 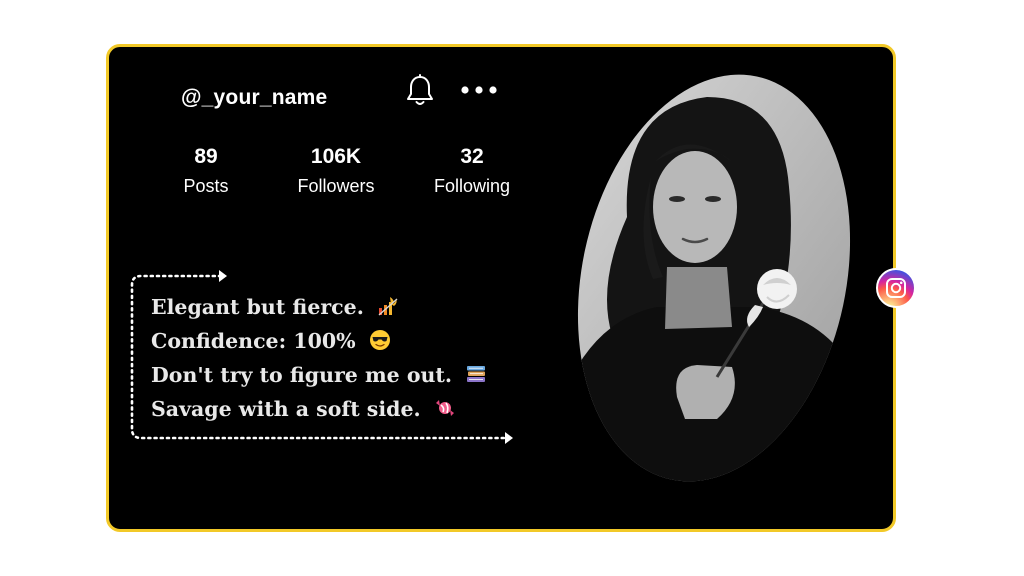 I want to click on books-icon, so click(x=476, y=374).